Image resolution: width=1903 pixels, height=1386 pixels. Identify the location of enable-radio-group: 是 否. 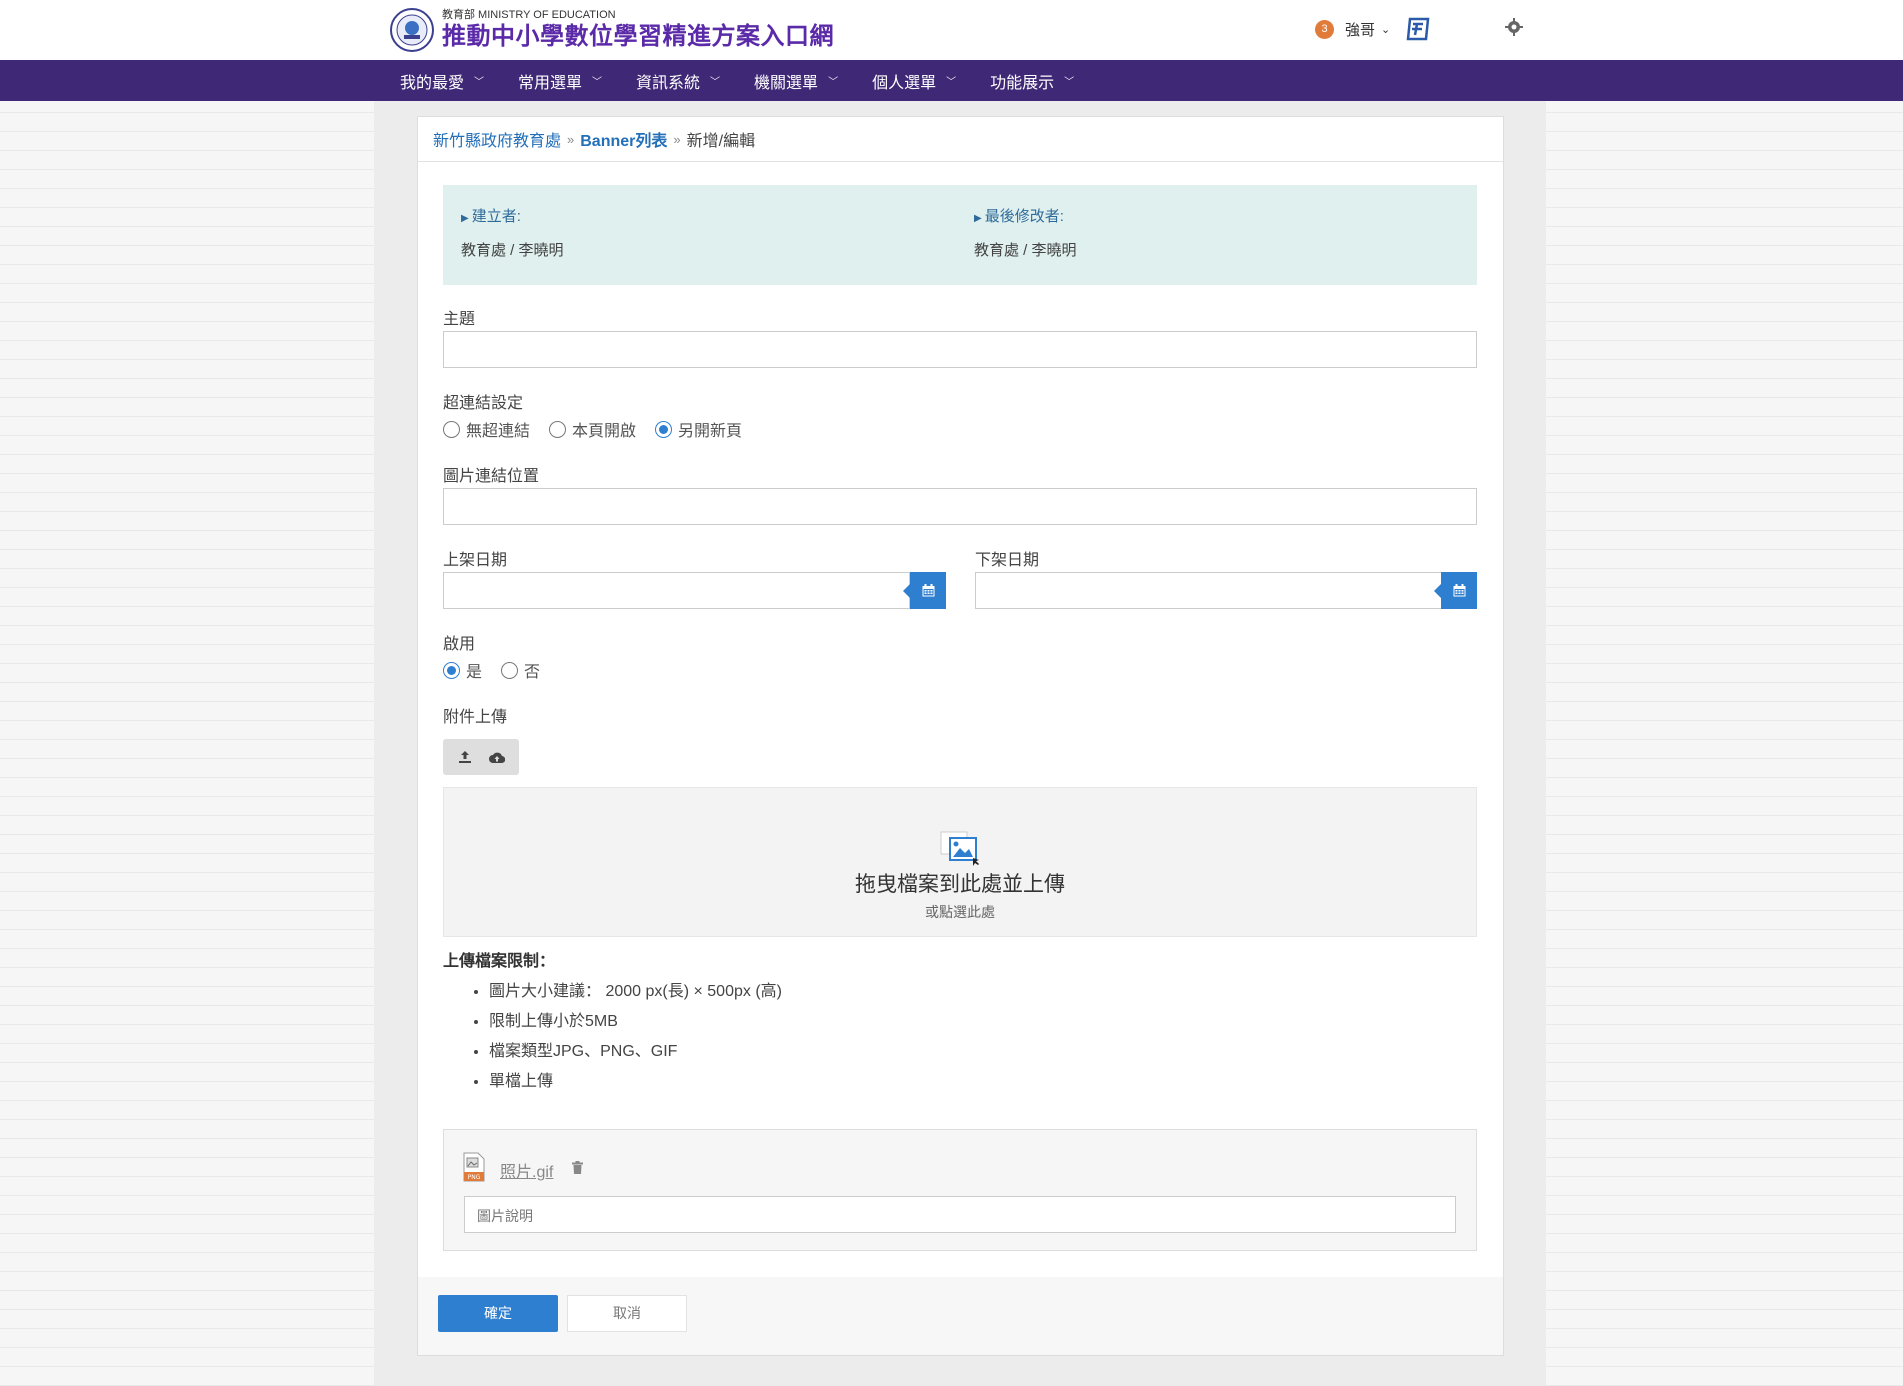
(501, 670).